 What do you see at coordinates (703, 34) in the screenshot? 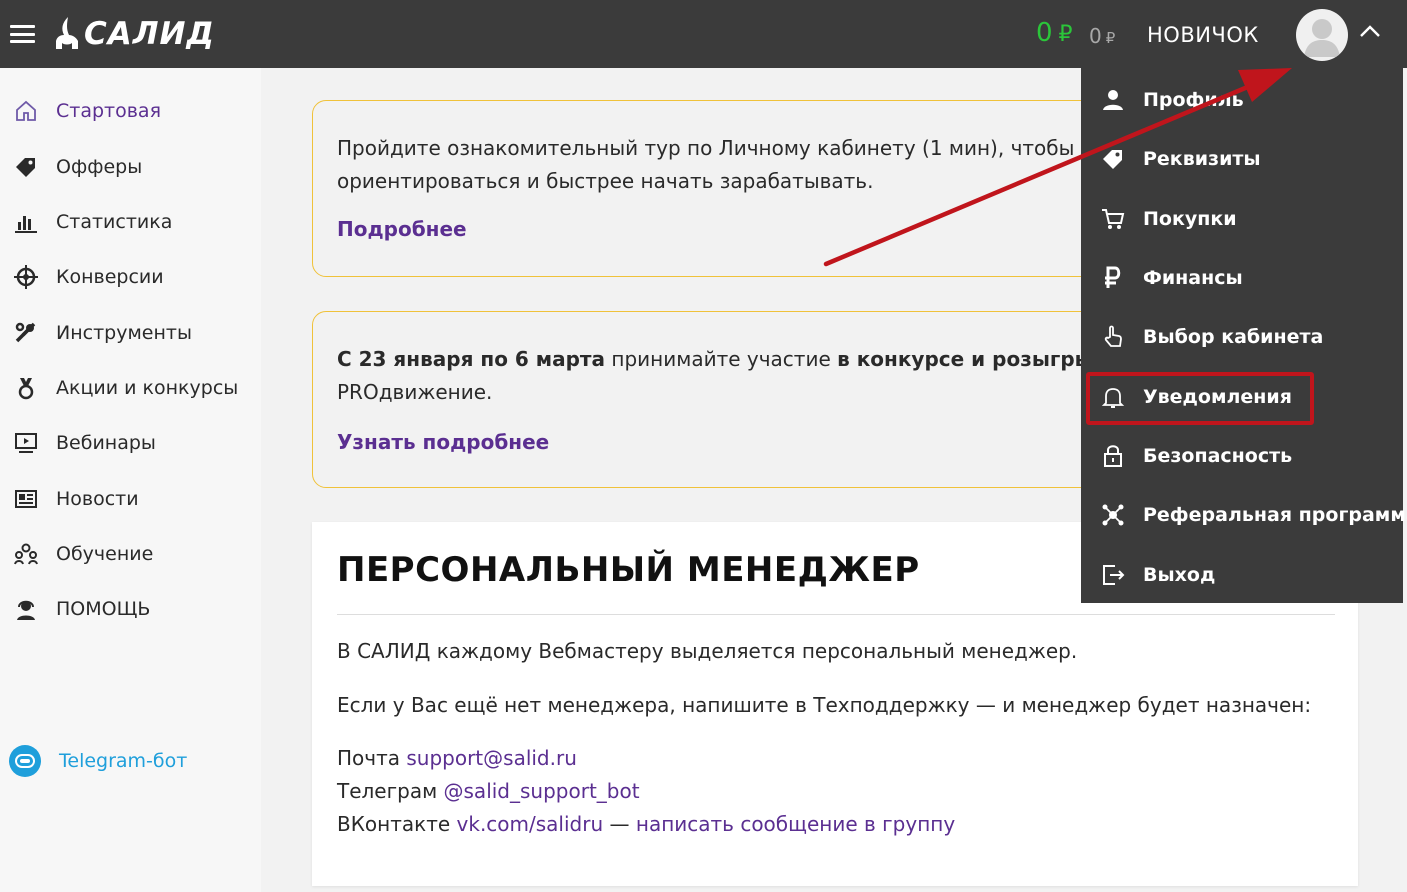
I see `top-bar: САЛИД 0 ₽ 0 ₽ НОВИЧОК` at bounding box center [703, 34].